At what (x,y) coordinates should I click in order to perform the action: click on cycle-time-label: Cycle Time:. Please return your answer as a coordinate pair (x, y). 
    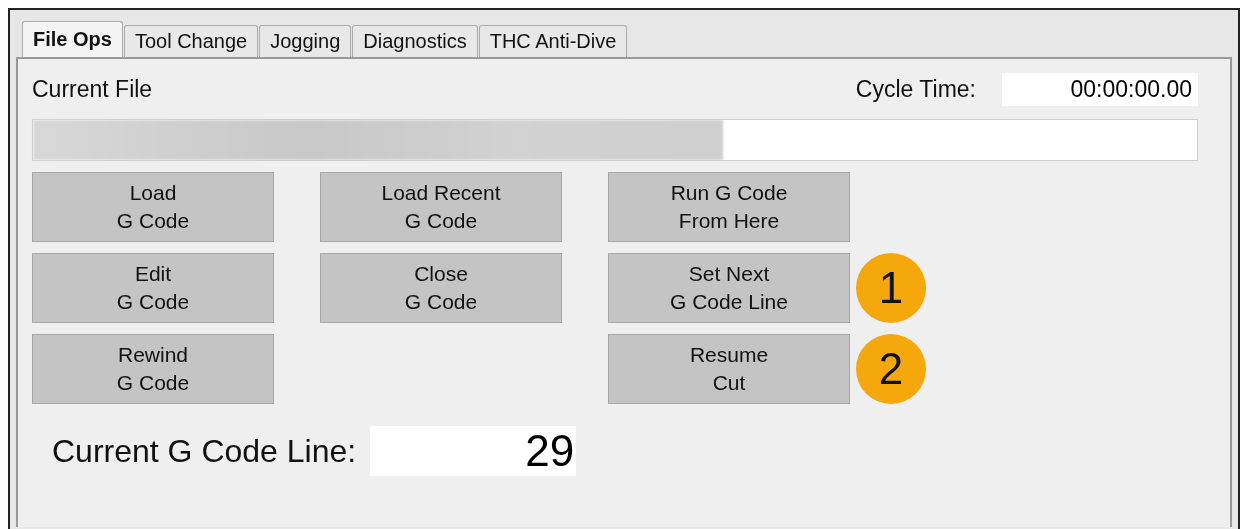
    Looking at the image, I should click on (915, 89).